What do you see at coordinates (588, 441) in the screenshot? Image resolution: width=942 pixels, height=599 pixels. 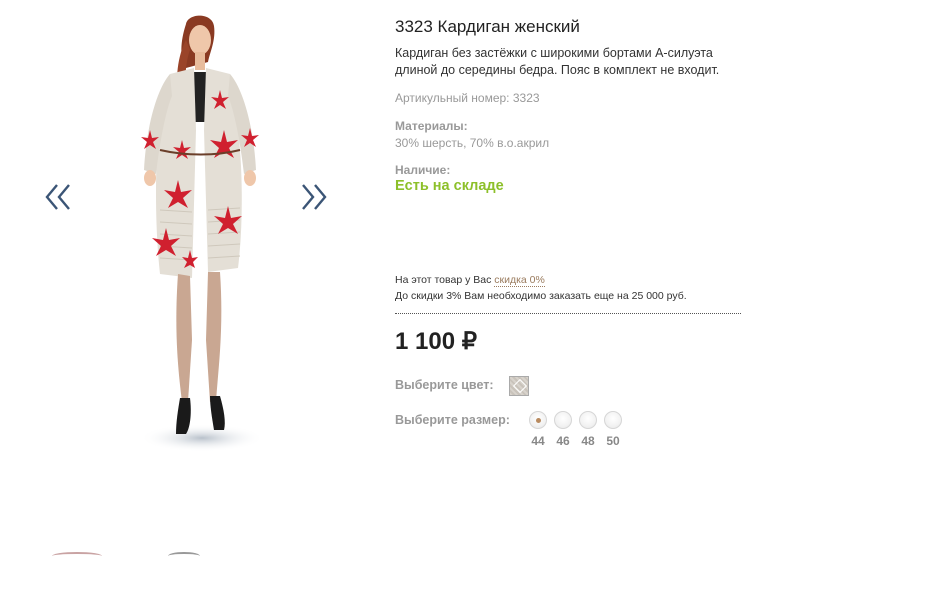 I see `size-number: 48` at bounding box center [588, 441].